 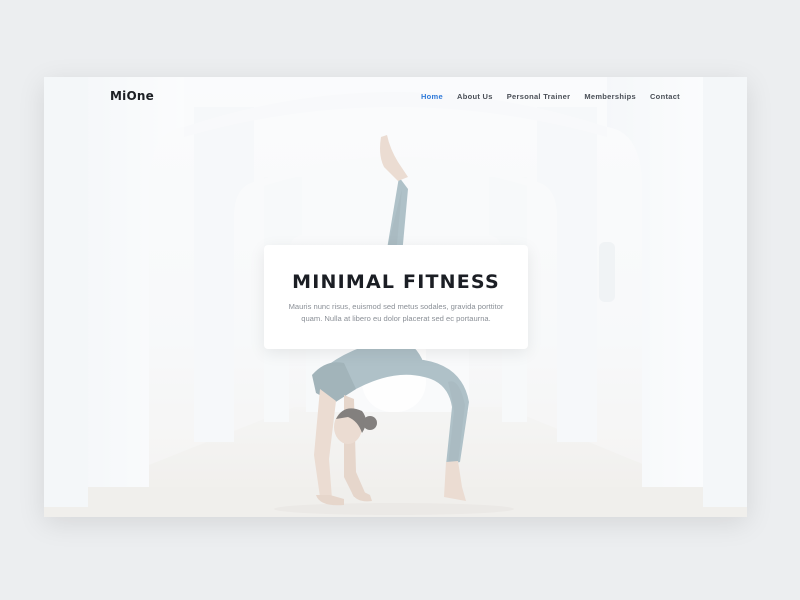 What do you see at coordinates (610, 96) in the screenshot?
I see `nav-item-memberships: Memberships` at bounding box center [610, 96].